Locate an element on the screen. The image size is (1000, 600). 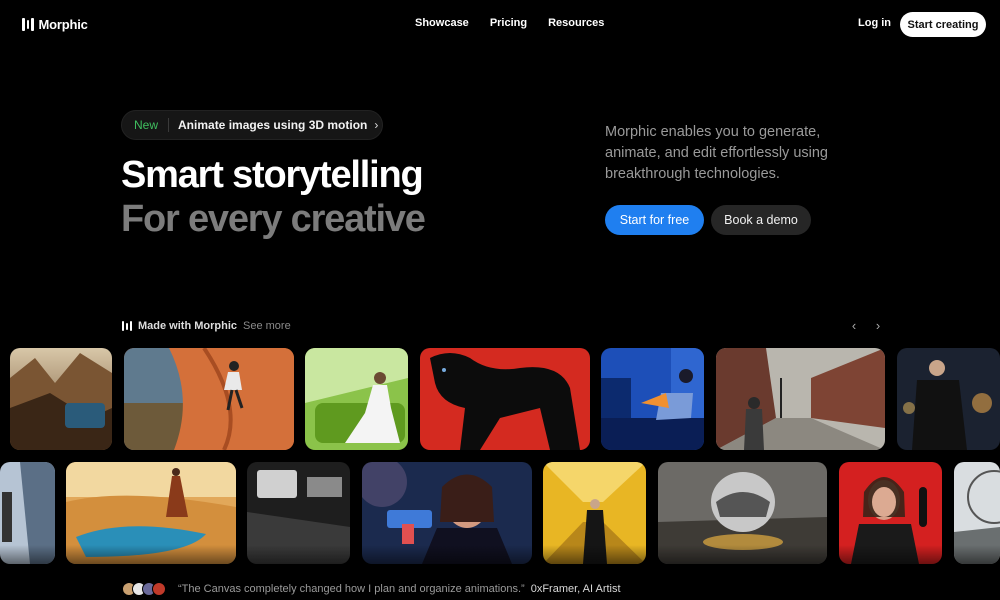
chevron-left-icon: ‹ is located at coordinates (854, 325).